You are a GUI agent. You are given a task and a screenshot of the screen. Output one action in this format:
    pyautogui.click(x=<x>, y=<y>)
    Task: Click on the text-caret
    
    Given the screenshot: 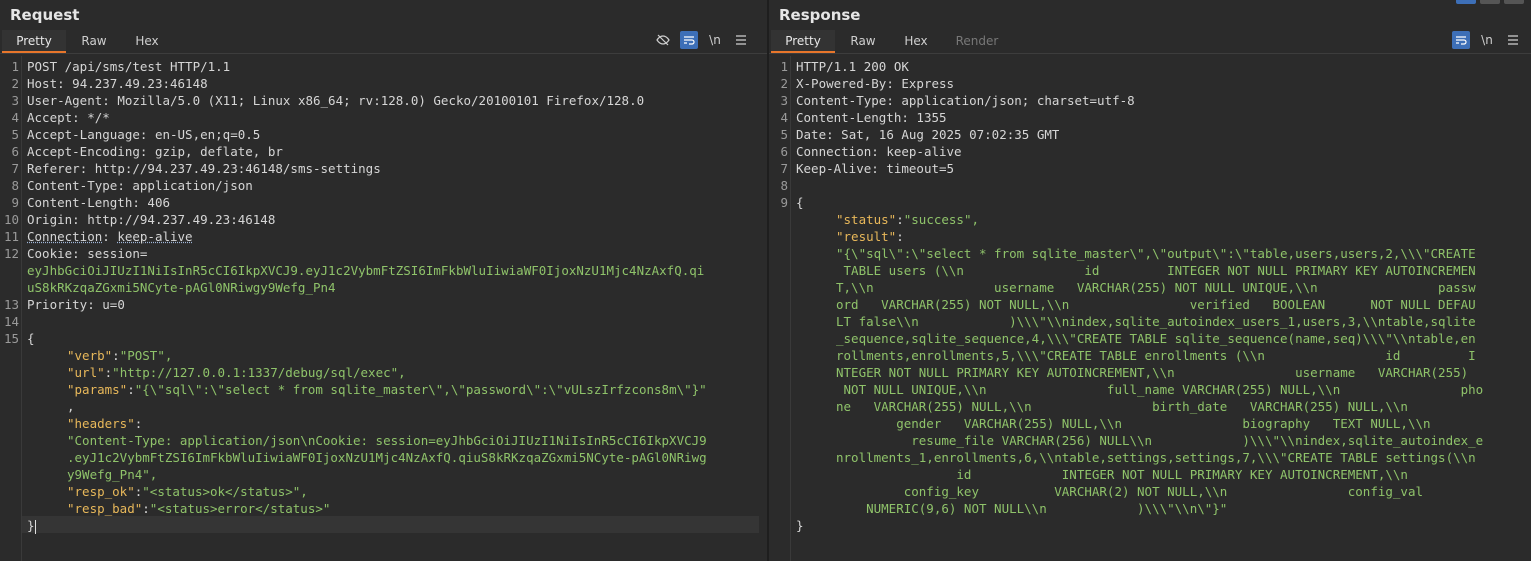 What is the action you would take?
    pyautogui.click(x=35, y=526)
    